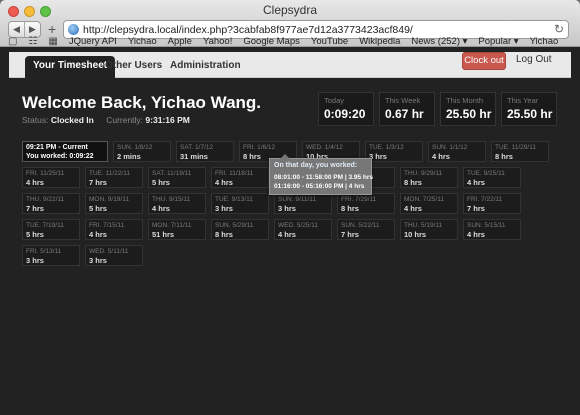 This screenshot has width=580, height=415. Describe the element at coordinates (51, 203) in the screenshot. I see `day-cell: THU. 9/22/11 7 hrs` at that location.